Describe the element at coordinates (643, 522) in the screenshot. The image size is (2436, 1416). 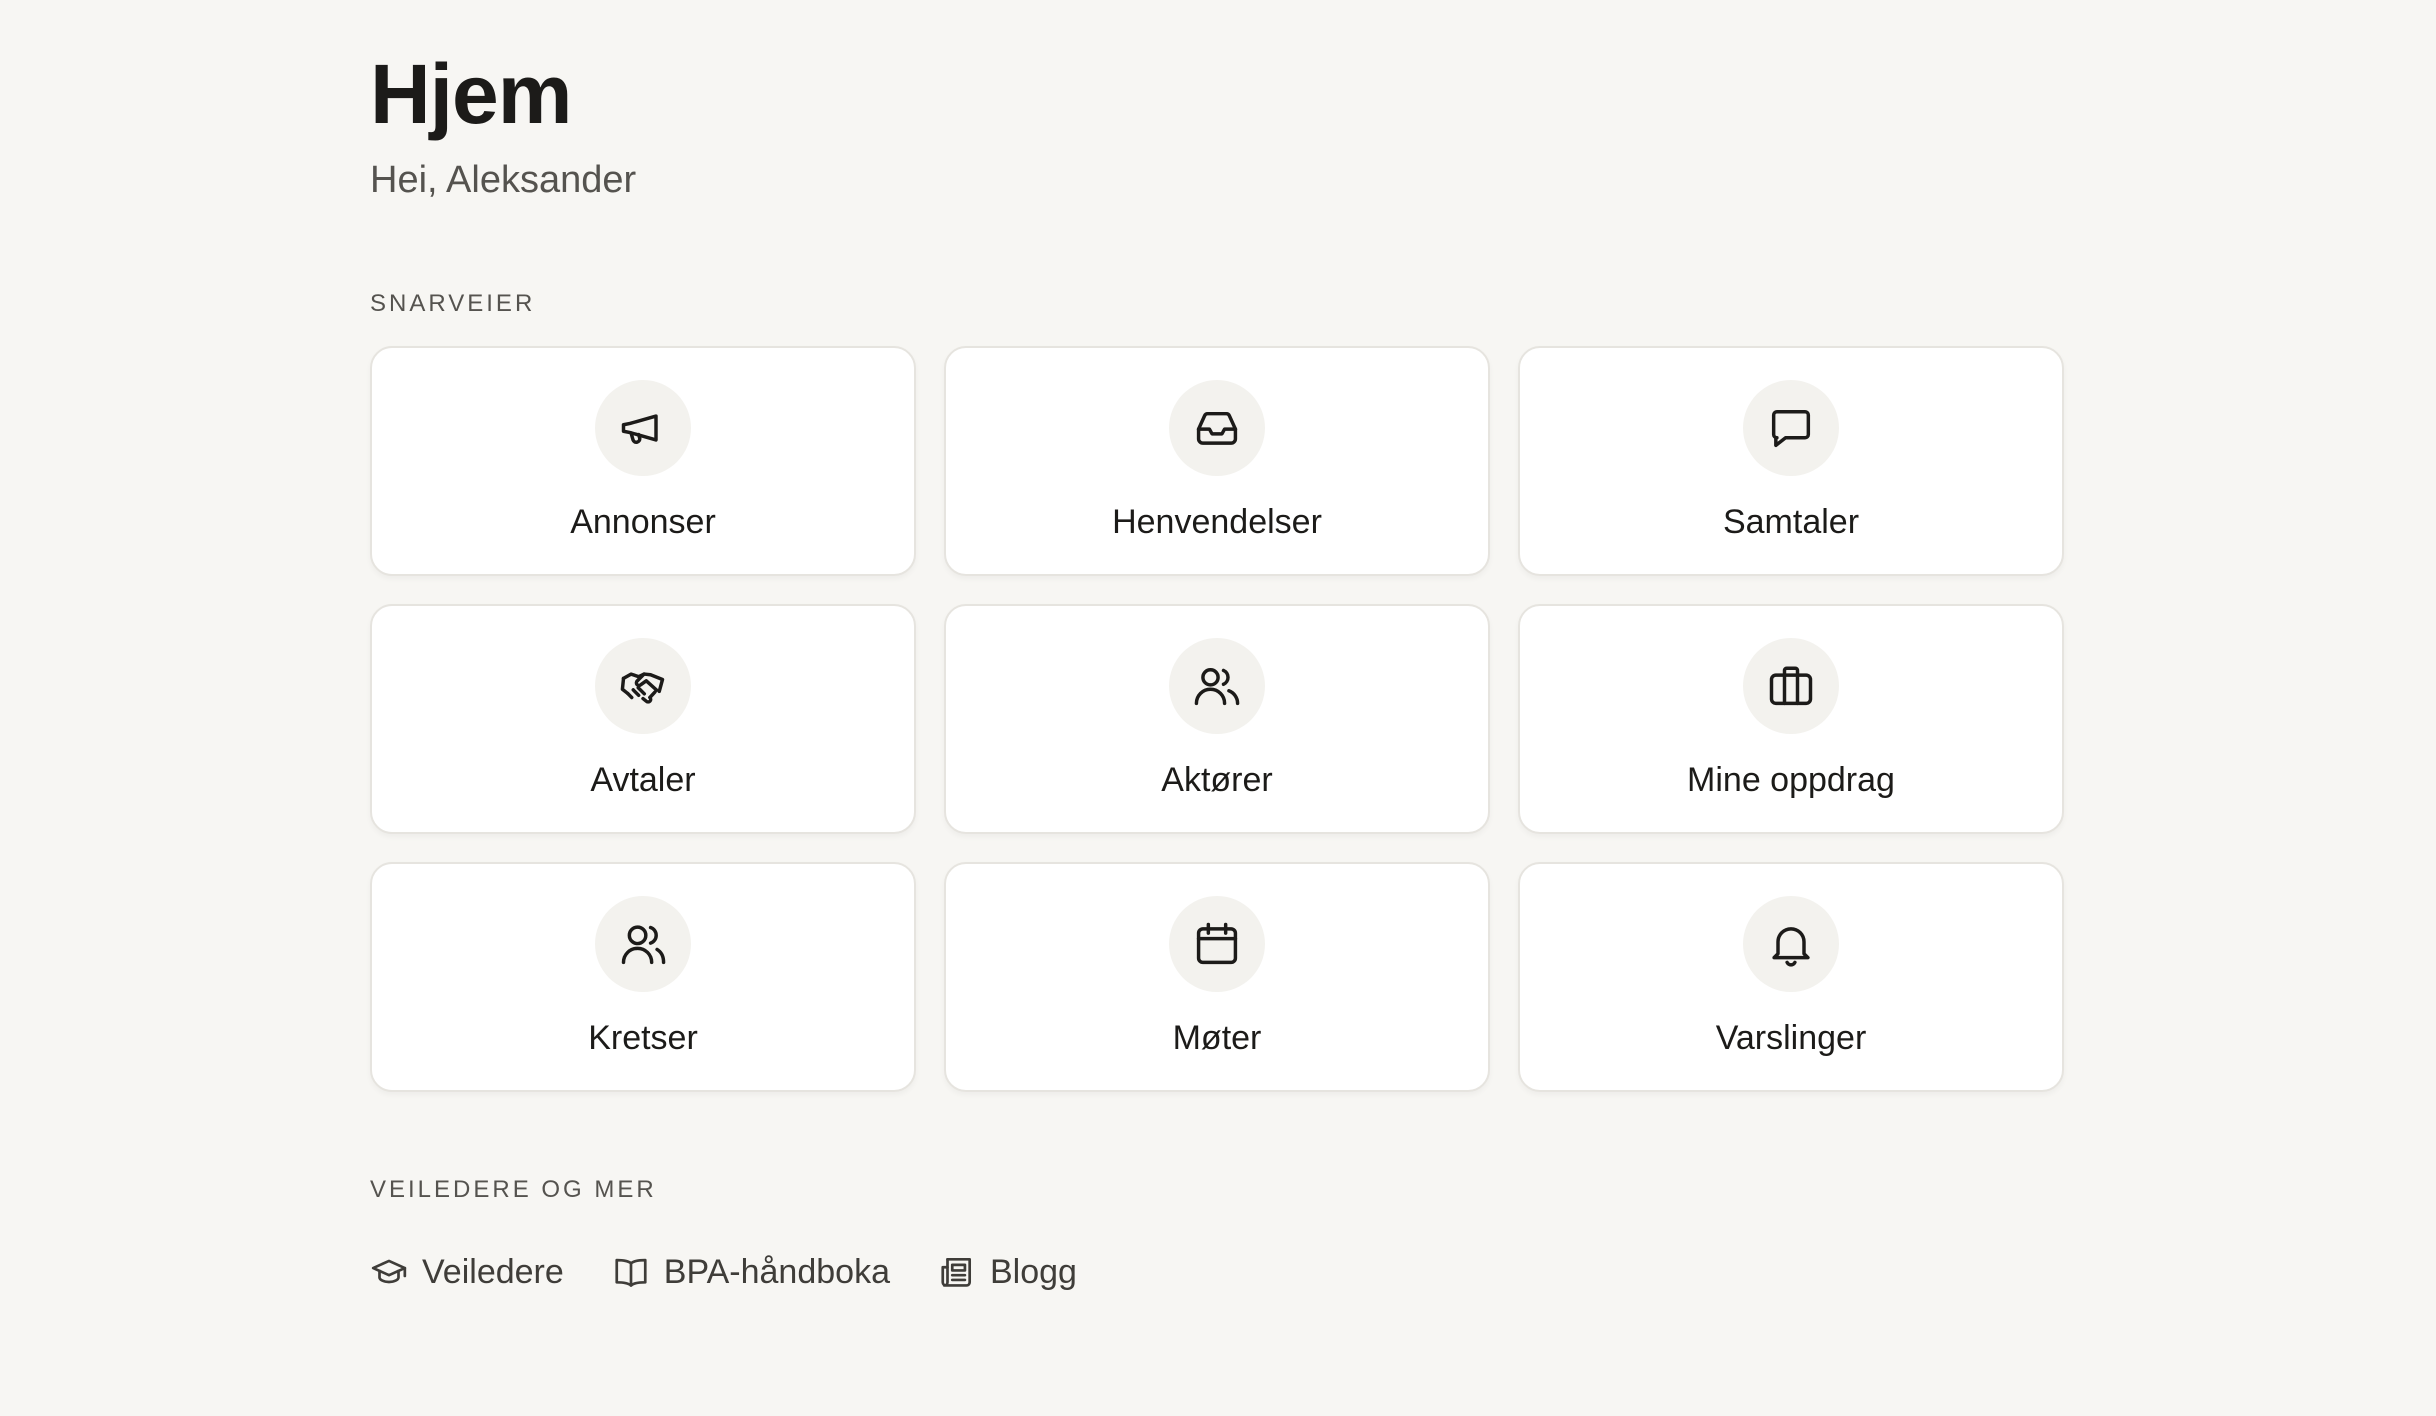
I see `shortcut-label: Annonser` at that location.